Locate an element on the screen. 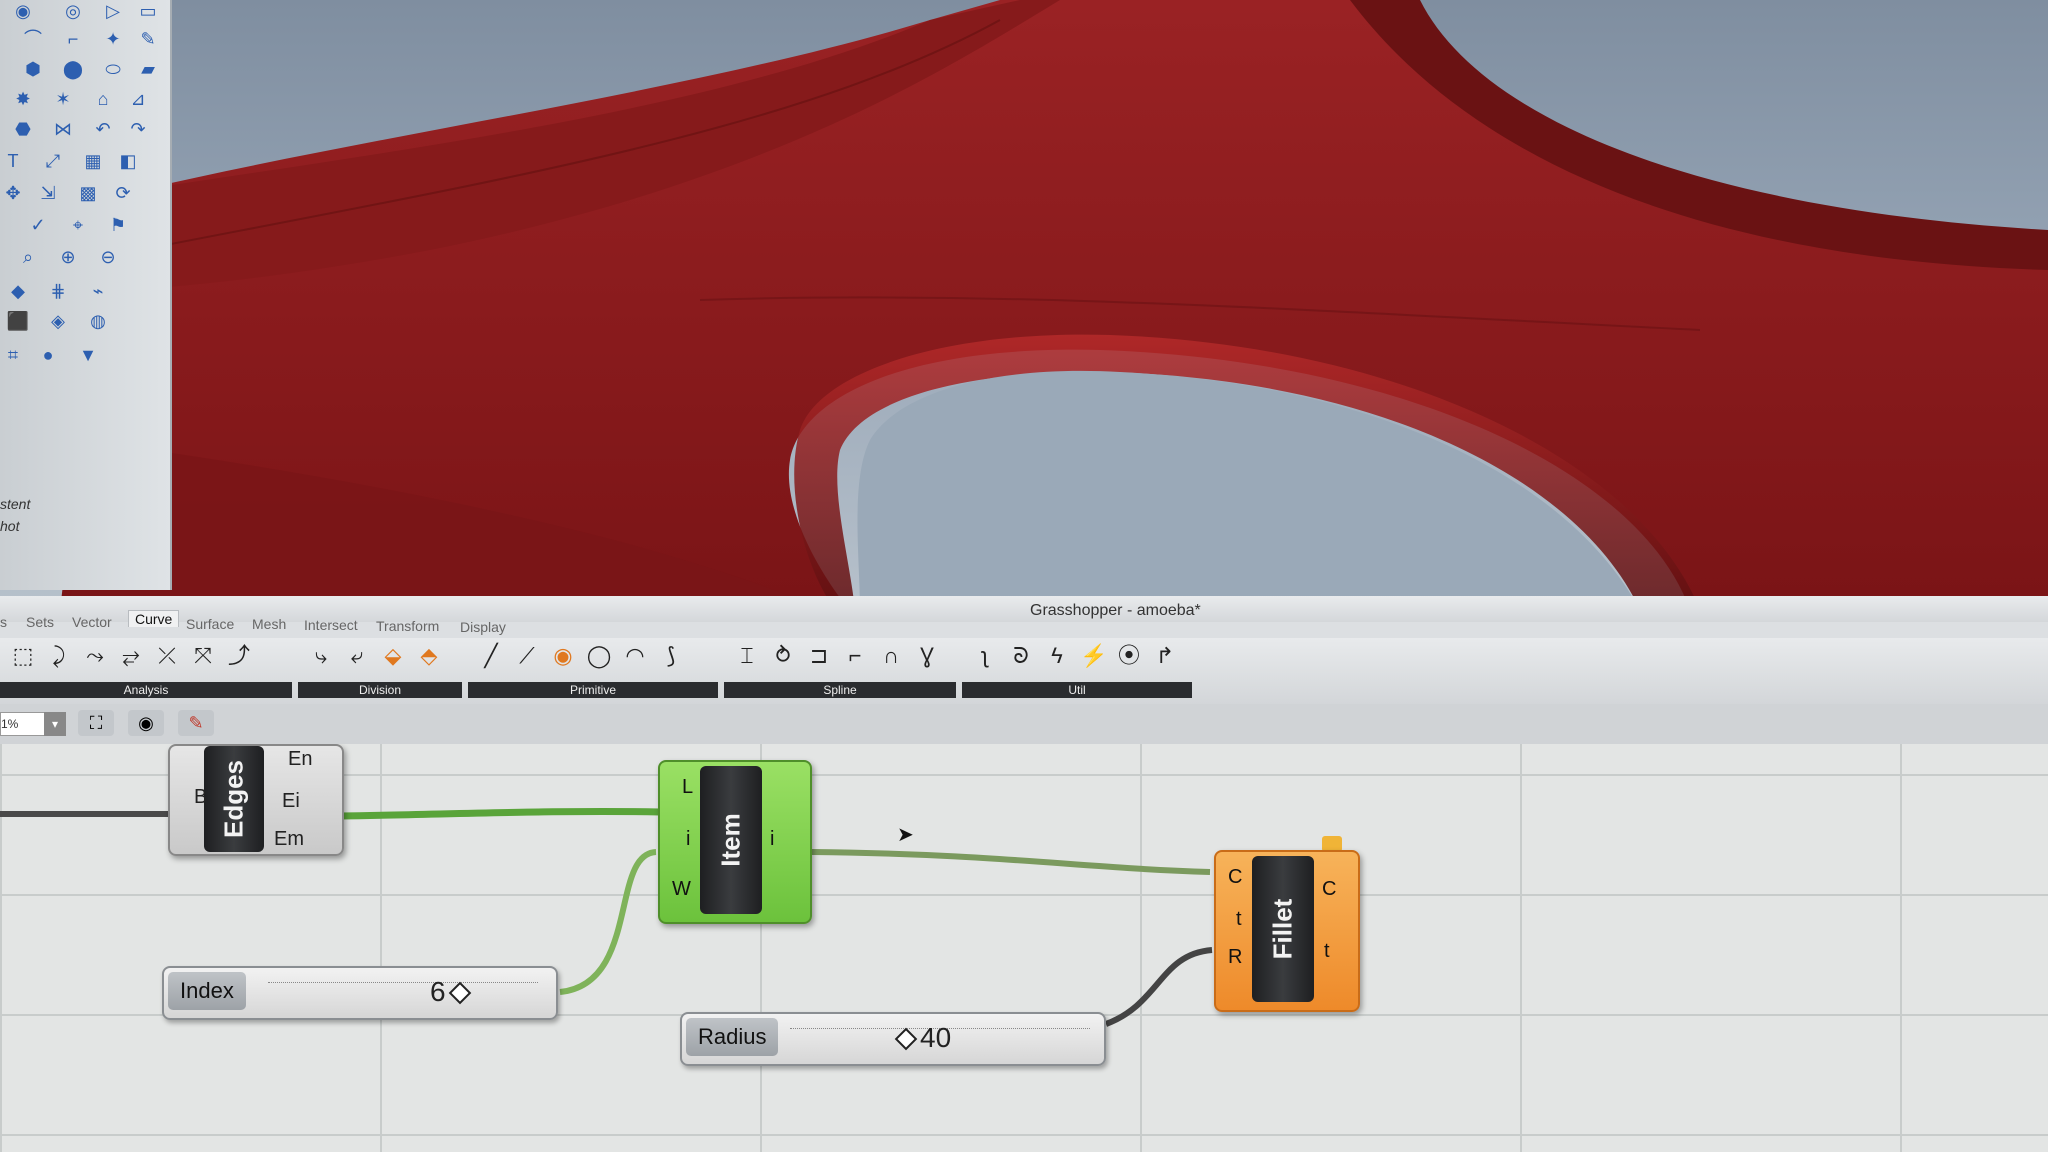  scale-icon: ⇲ is located at coordinates (48, 193).